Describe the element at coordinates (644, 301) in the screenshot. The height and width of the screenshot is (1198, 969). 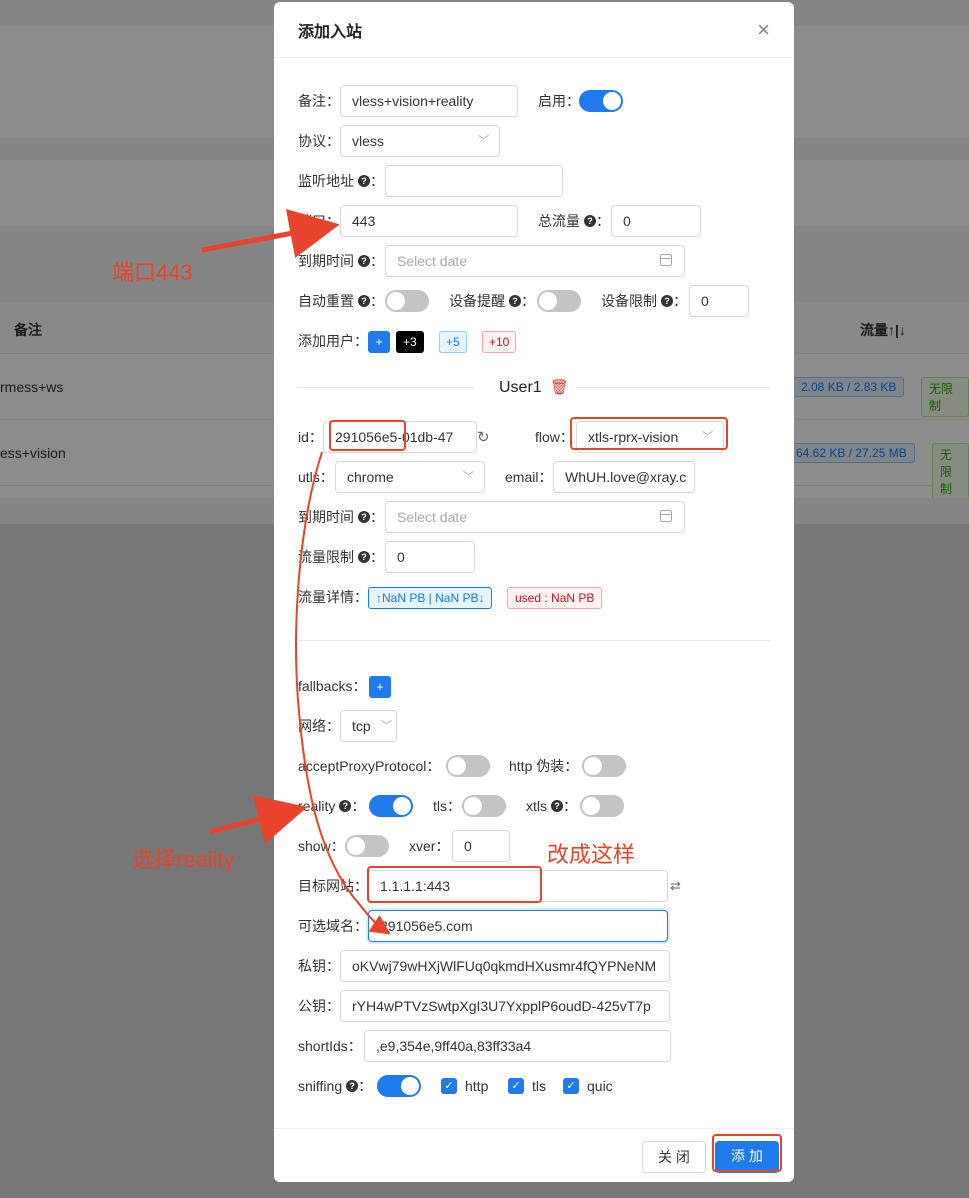
I see `device-limit-label: 设备限制?：` at that location.